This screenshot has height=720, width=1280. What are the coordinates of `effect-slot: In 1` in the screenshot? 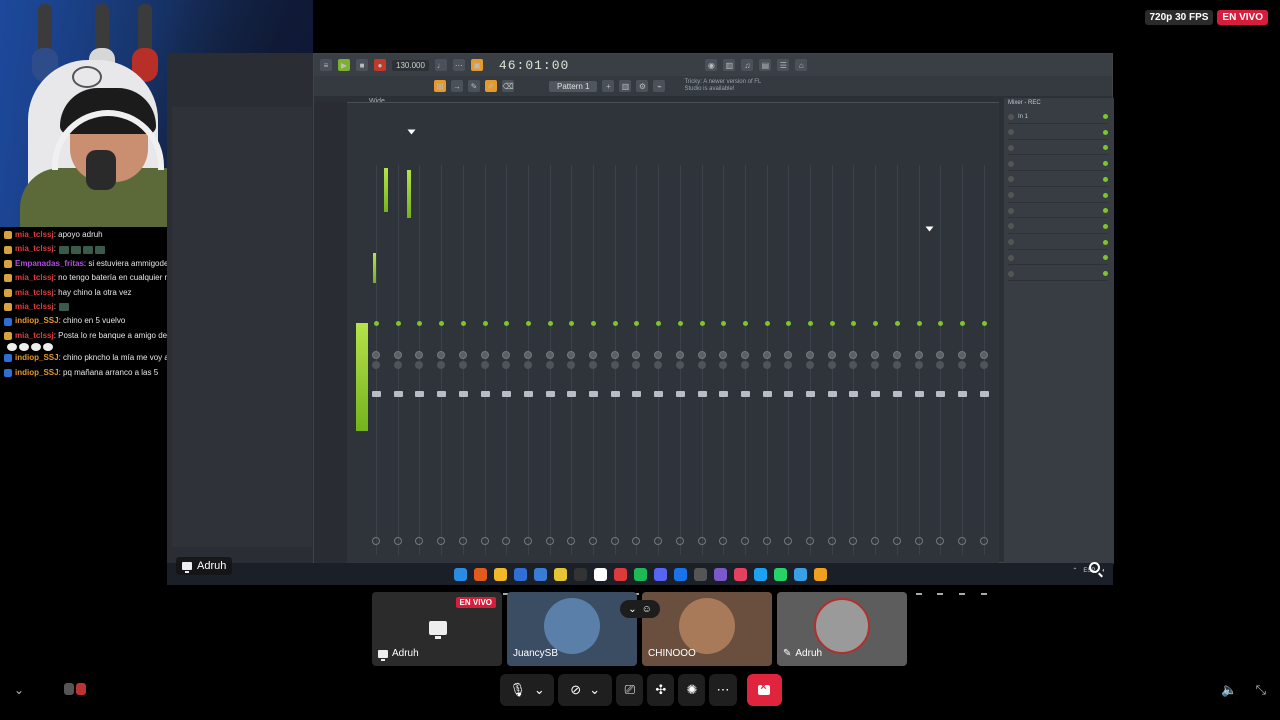 It's located at (1058, 117).